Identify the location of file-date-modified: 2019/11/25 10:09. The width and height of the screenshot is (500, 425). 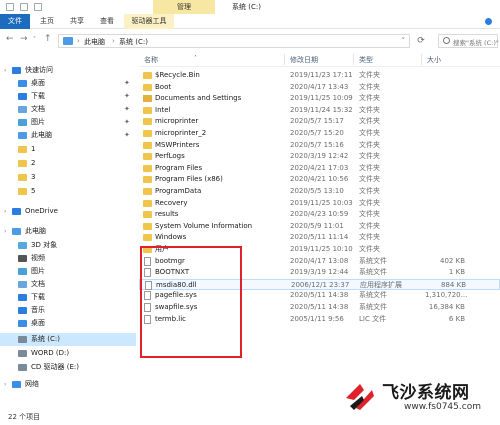
(321, 98).